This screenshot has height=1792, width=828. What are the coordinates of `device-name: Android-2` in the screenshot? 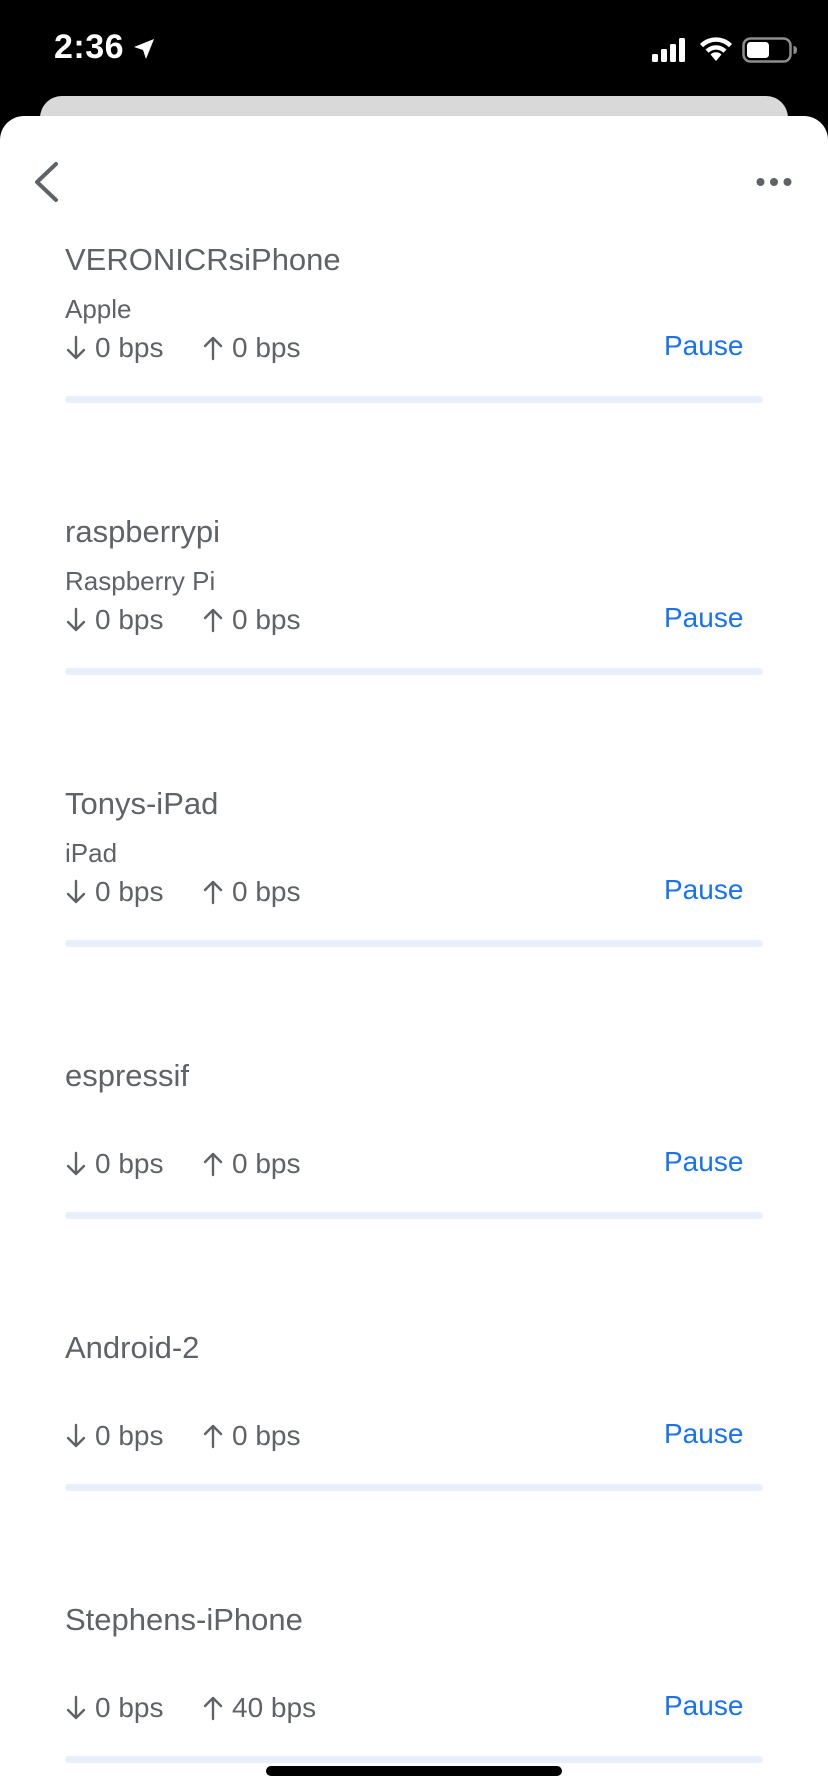 It's located at (132, 1347).